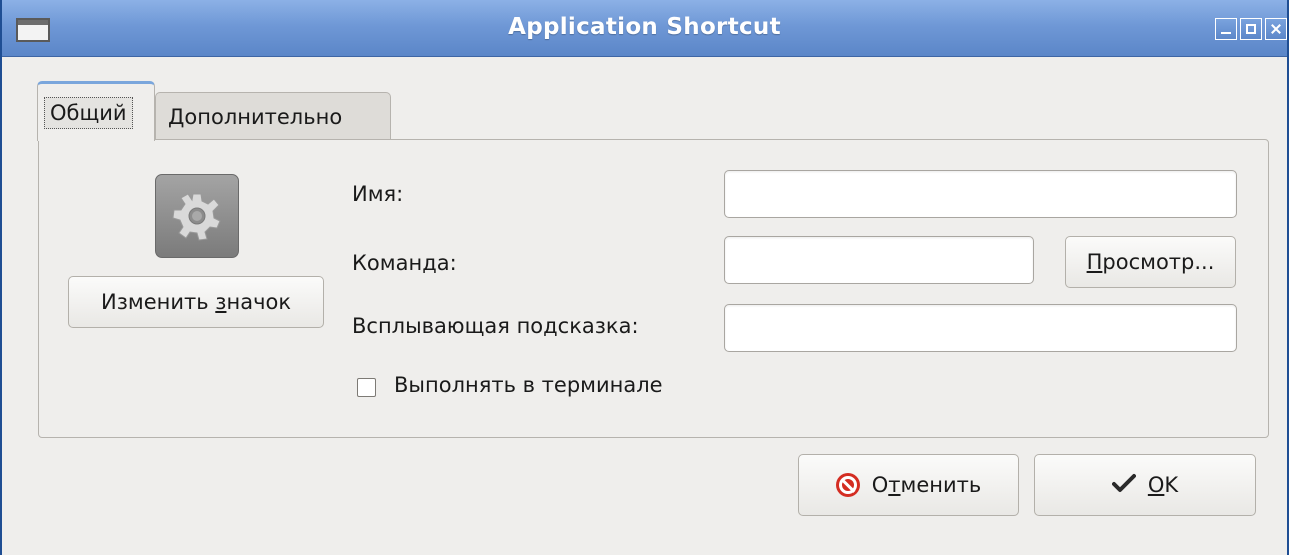  What do you see at coordinates (1094, 262) in the screenshot?
I see `browse-mnemonic: П` at bounding box center [1094, 262].